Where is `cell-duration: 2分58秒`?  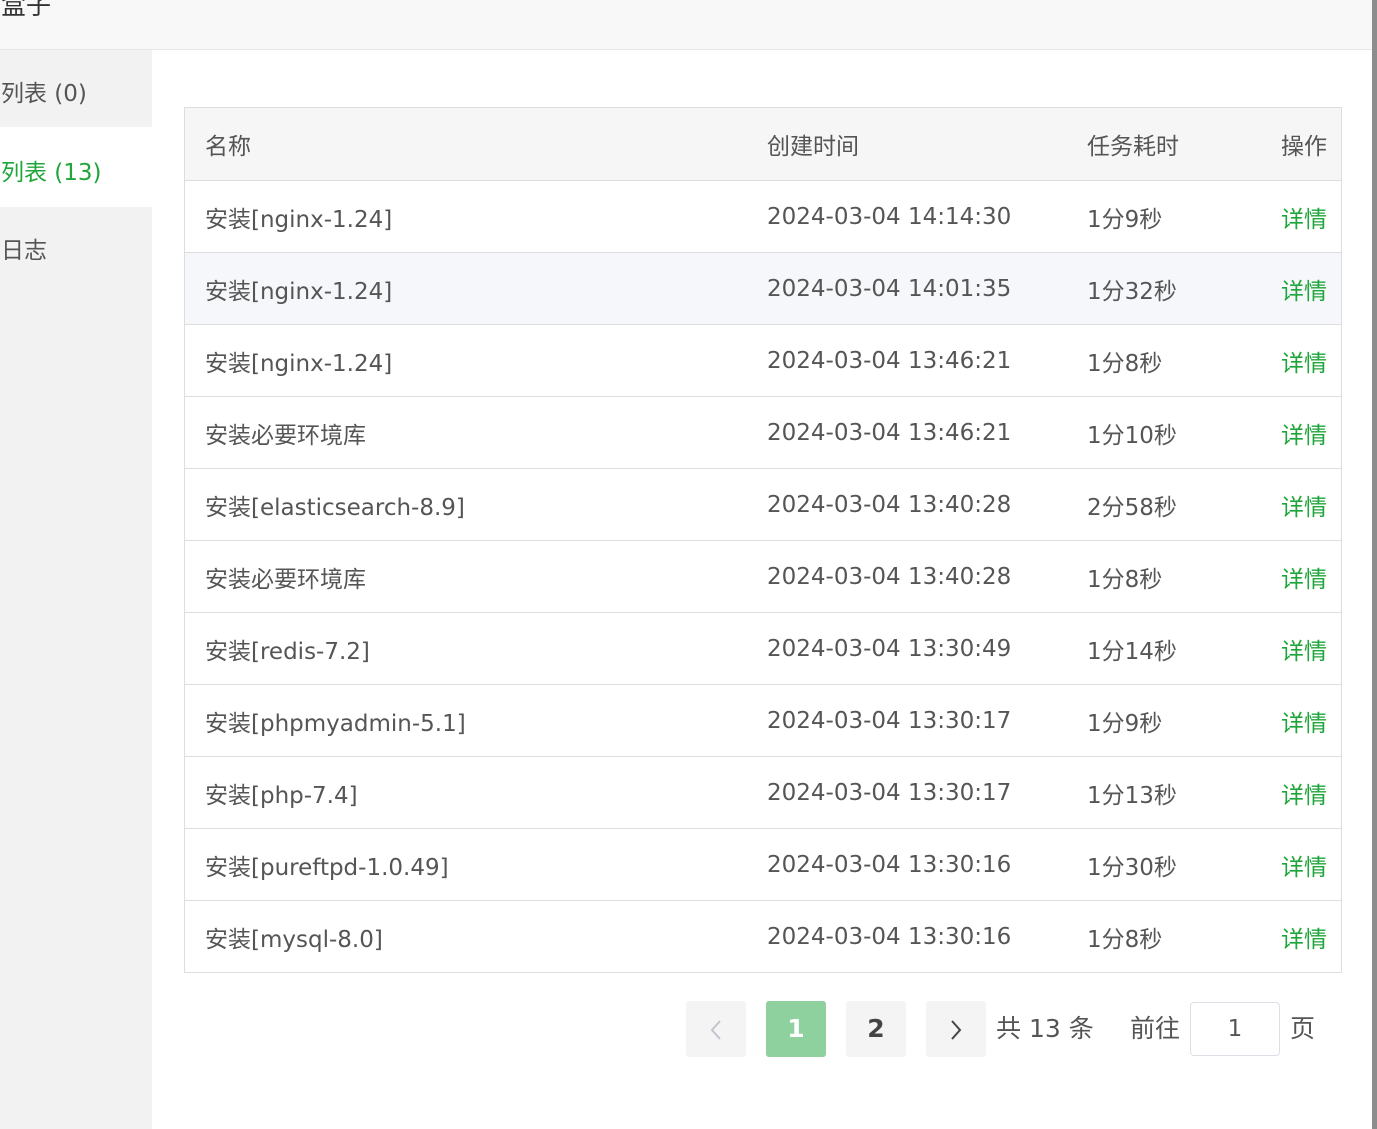 cell-duration: 2分58秒 is located at coordinates (1152, 504).